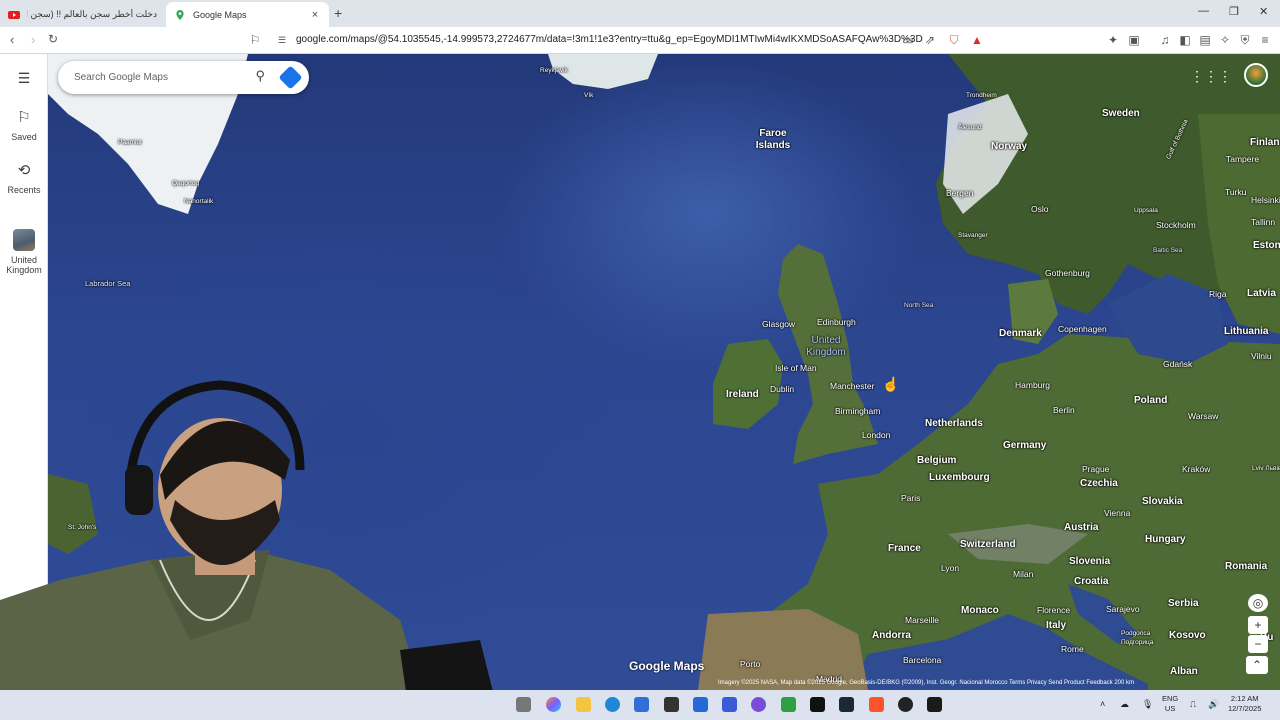 This screenshot has width=1280, height=720. What do you see at coordinates (12, 39) in the screenshot?
I see `back-icon: ‹` at bounding box center [12, 39].